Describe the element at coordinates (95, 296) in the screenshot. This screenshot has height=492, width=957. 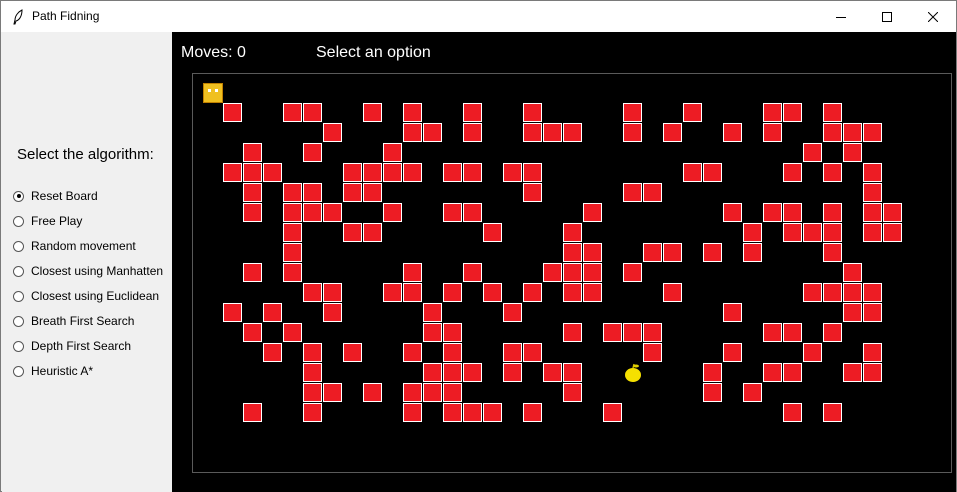
I see `radio-option-label: Closest using Euclidean` at that location.